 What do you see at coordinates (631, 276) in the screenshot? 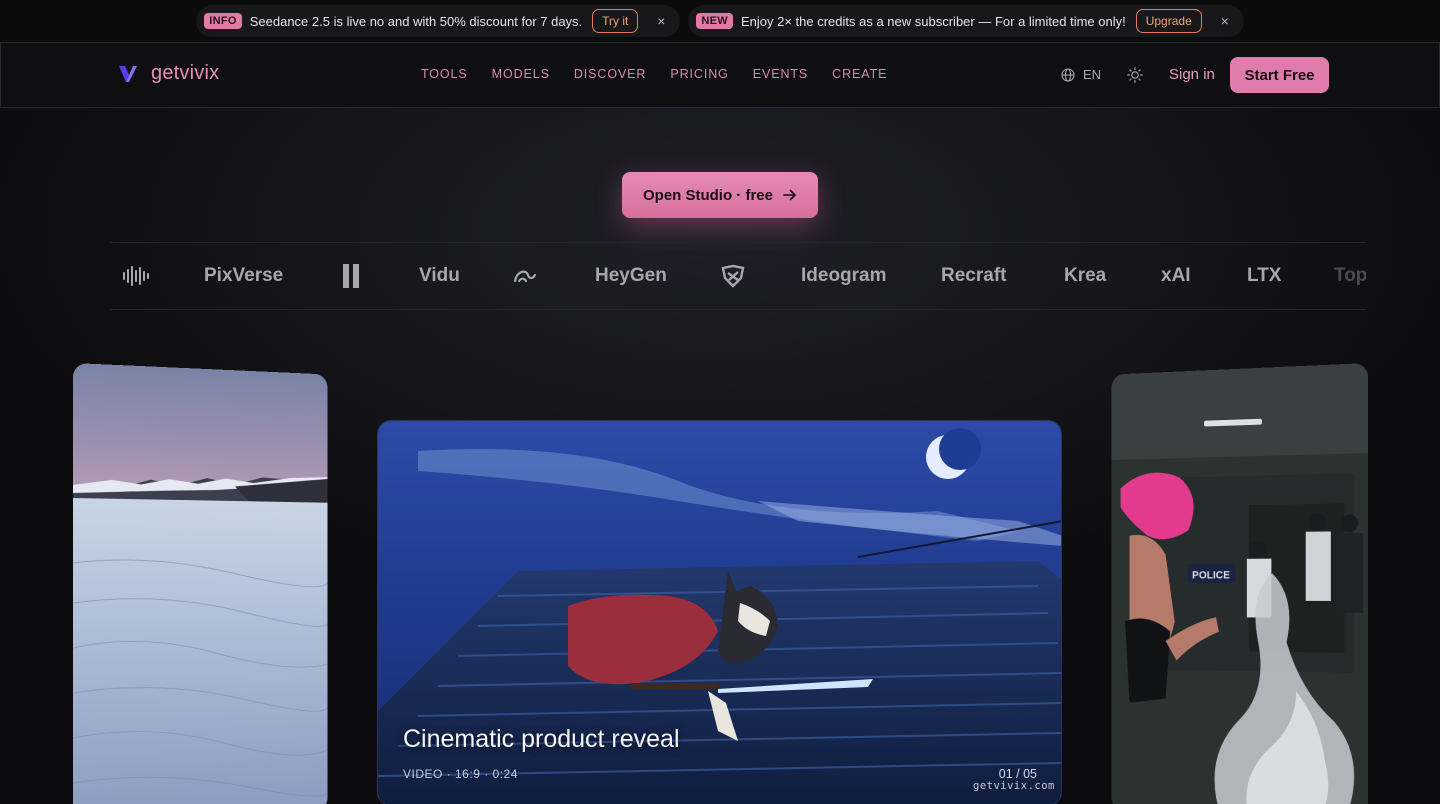
I see `logo-heygen: HeyGen` at bounding box center [631, 276].